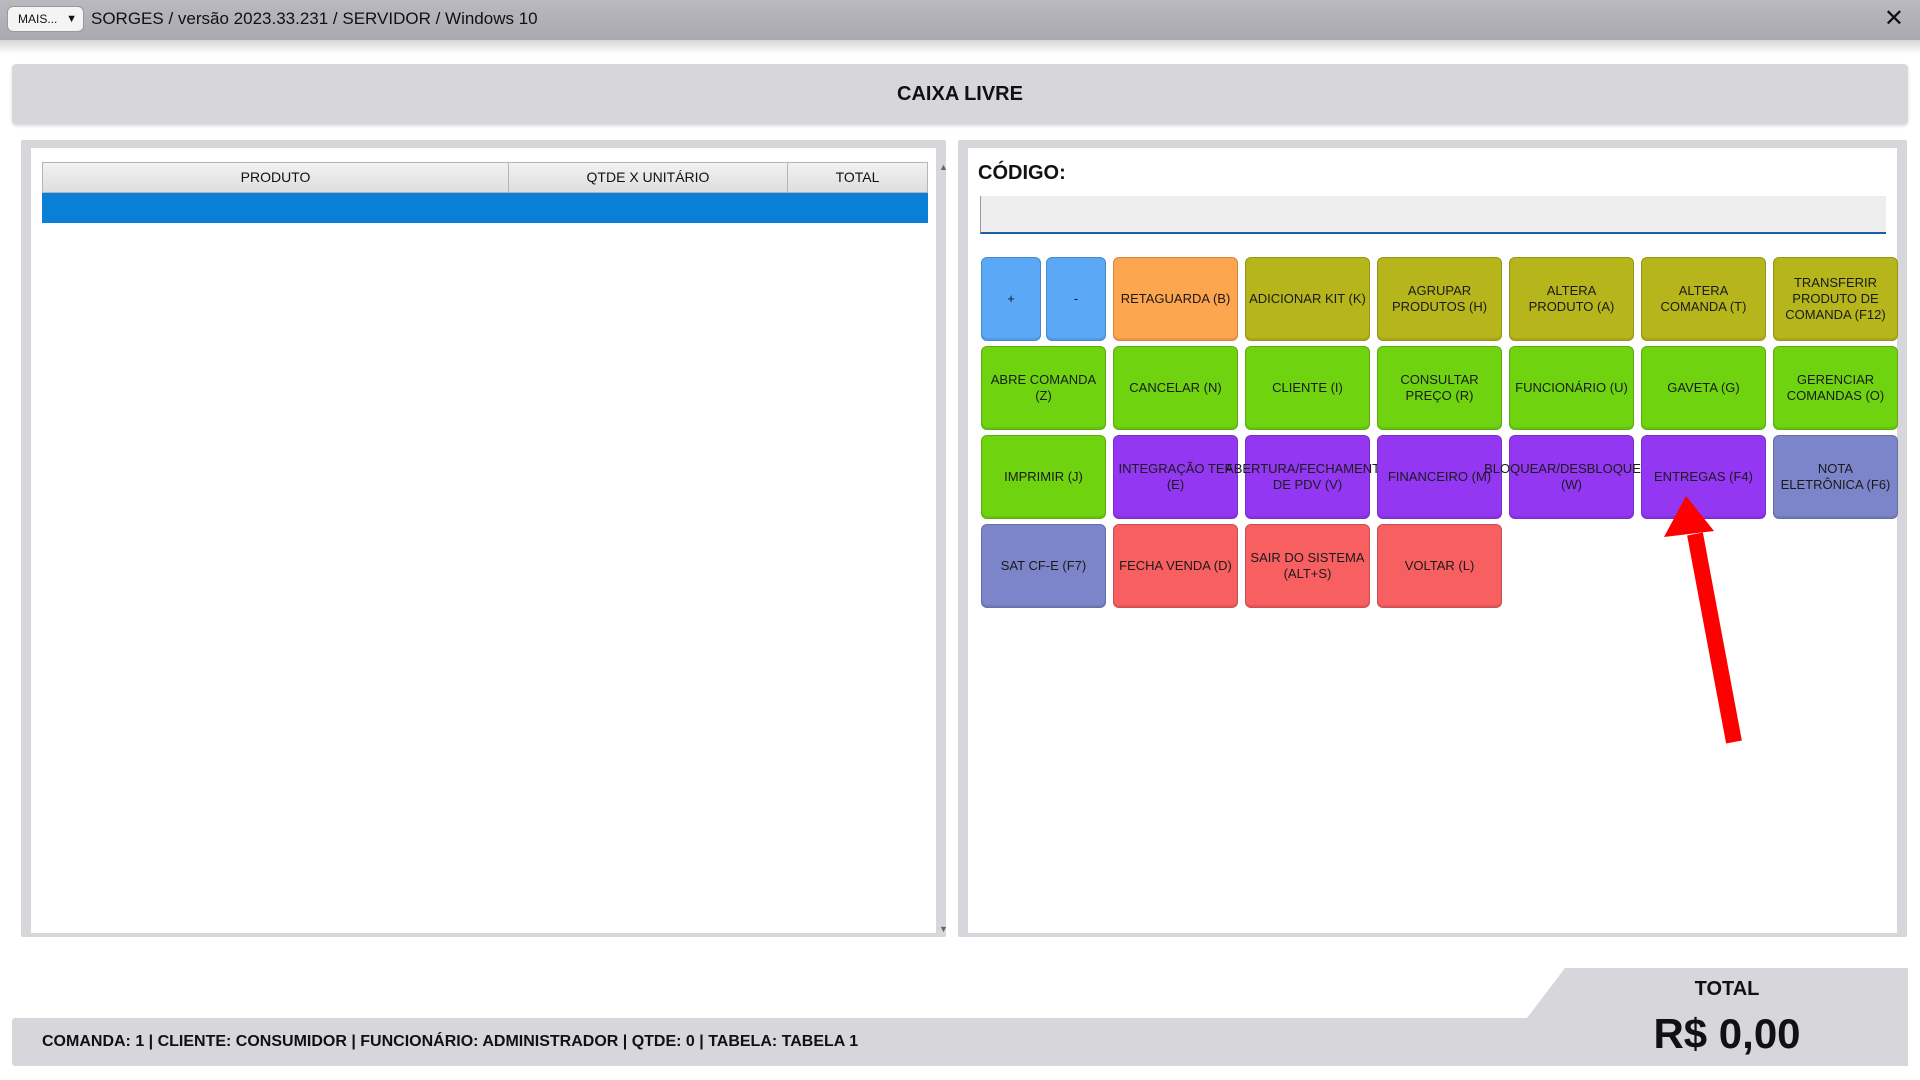 Image resolution: width=1920 pixels, height=1080 pixels. What do you see at coordinates (1714, 638) in the screenshot?
I see `annotation-arrow-shaft` at bounding box center [1714, 638].